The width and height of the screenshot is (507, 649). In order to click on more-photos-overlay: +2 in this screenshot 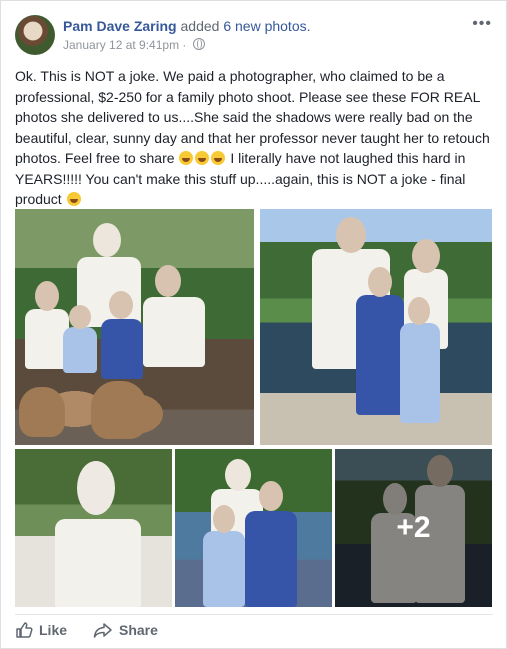, I will do `click(413, 528)`.